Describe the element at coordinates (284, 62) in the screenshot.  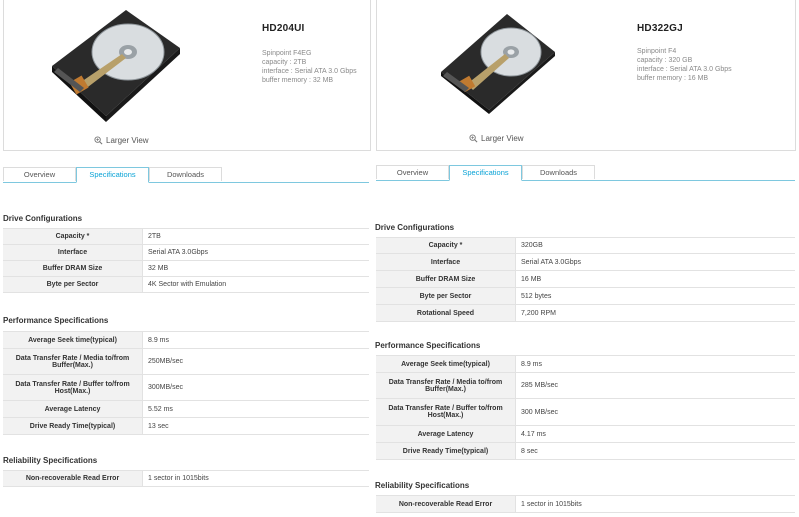
I see `spec-line: capacity : 2TB` at that location.